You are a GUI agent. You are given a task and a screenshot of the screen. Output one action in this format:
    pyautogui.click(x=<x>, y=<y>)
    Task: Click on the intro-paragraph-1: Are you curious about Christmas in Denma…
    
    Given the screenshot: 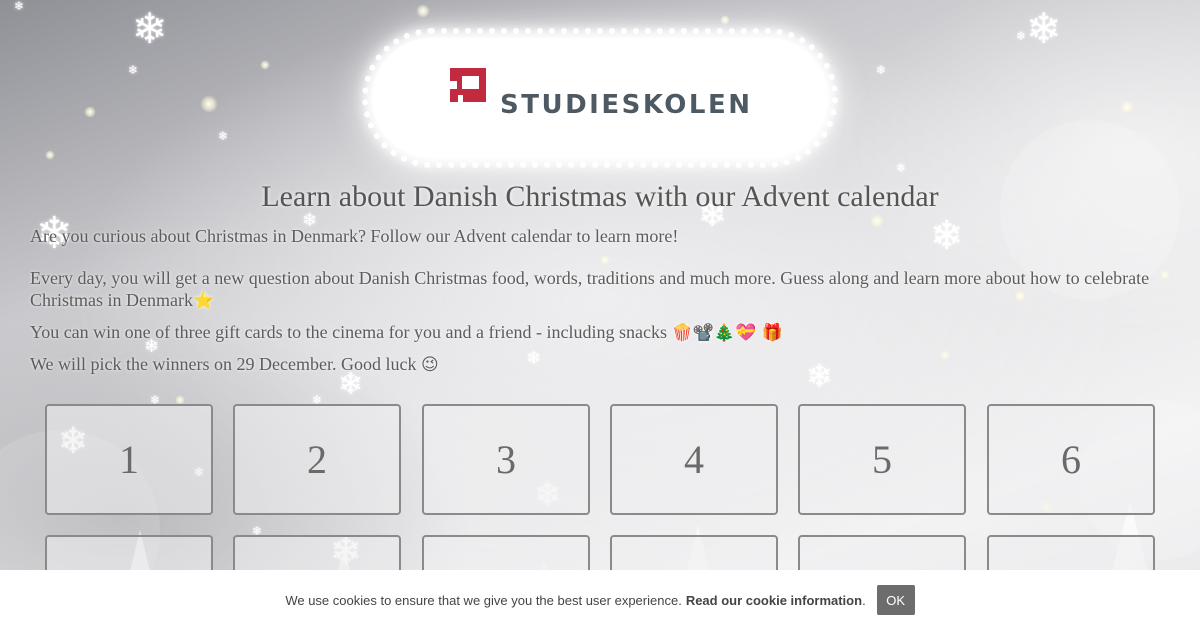 What is the action you would take?
    pyautogui.click(x=600, y=236)
    